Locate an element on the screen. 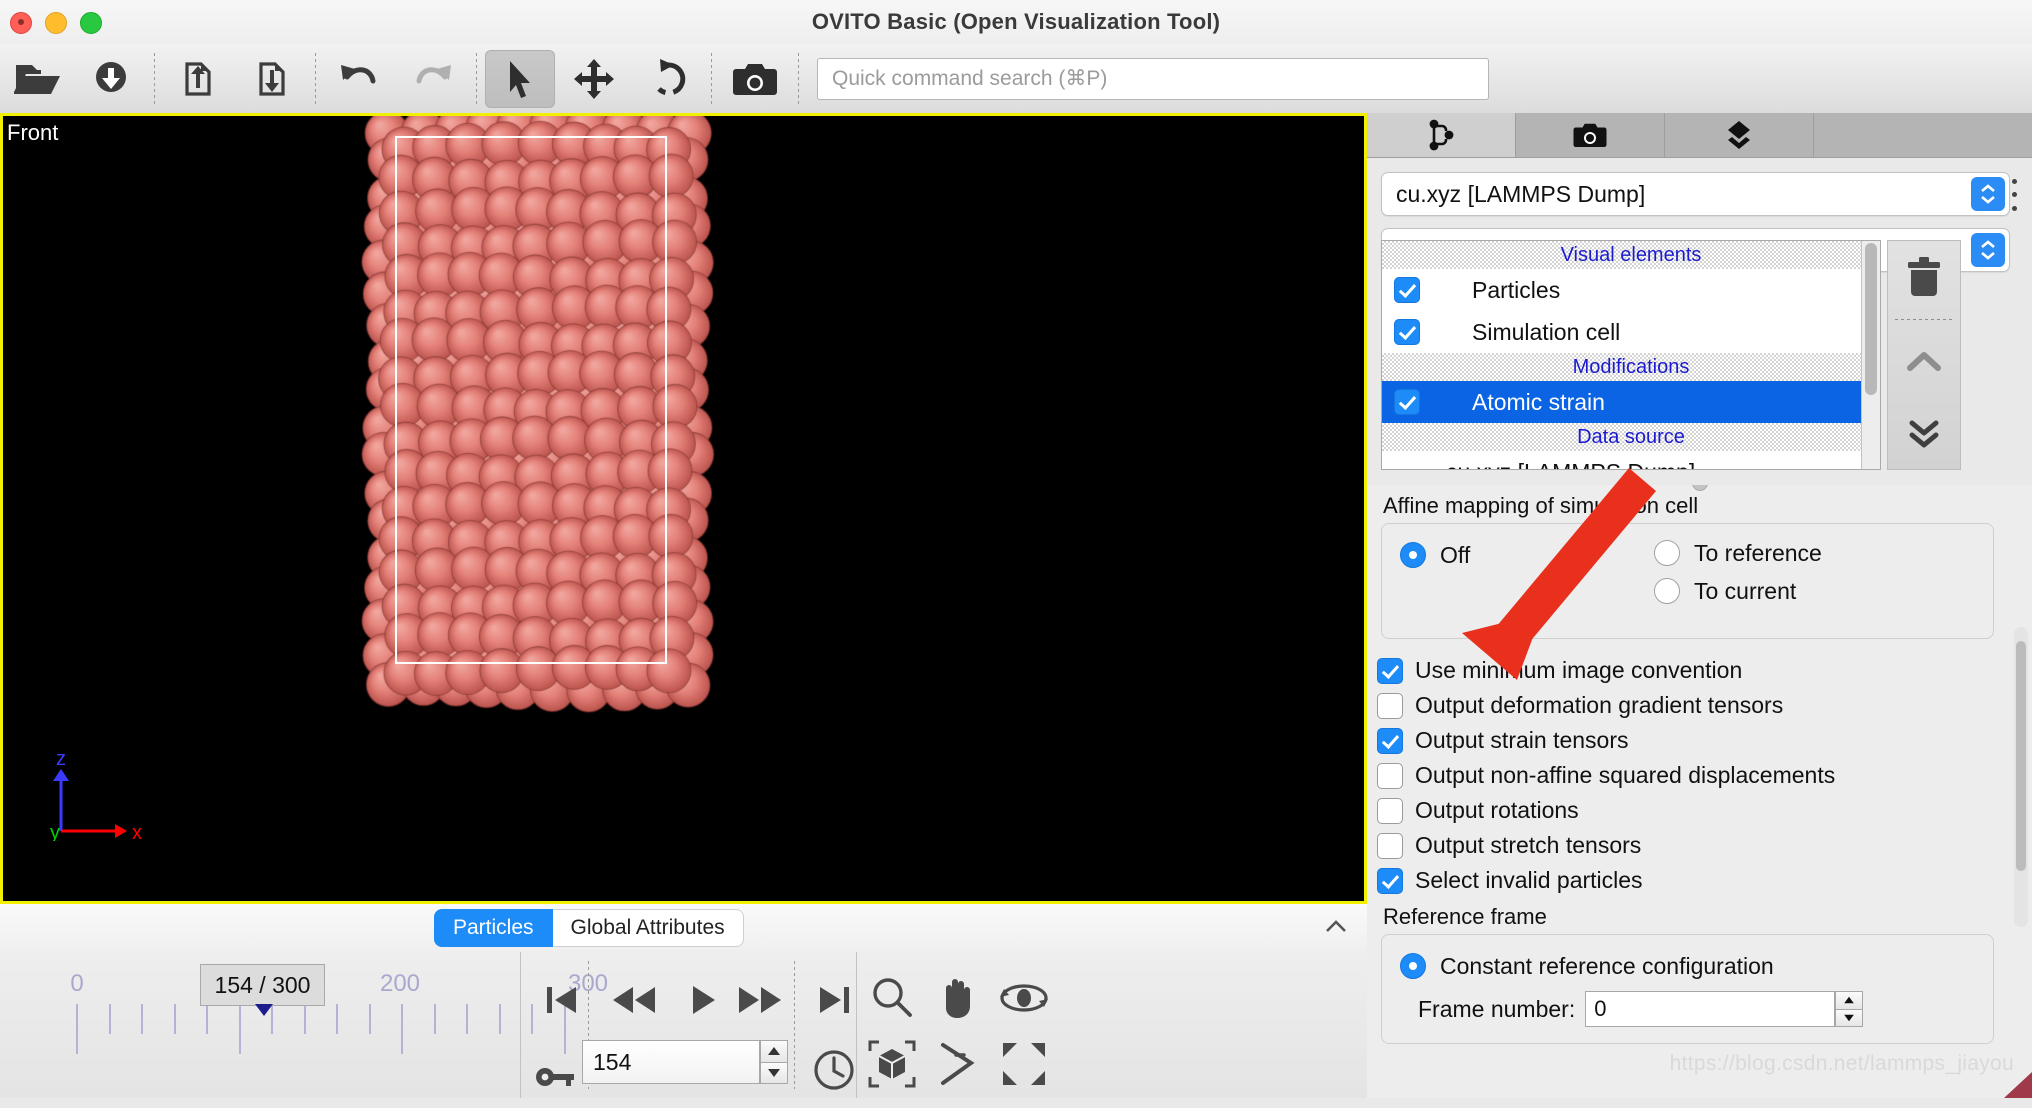  frame-spinner-down is located at coordinates (774, 1072).